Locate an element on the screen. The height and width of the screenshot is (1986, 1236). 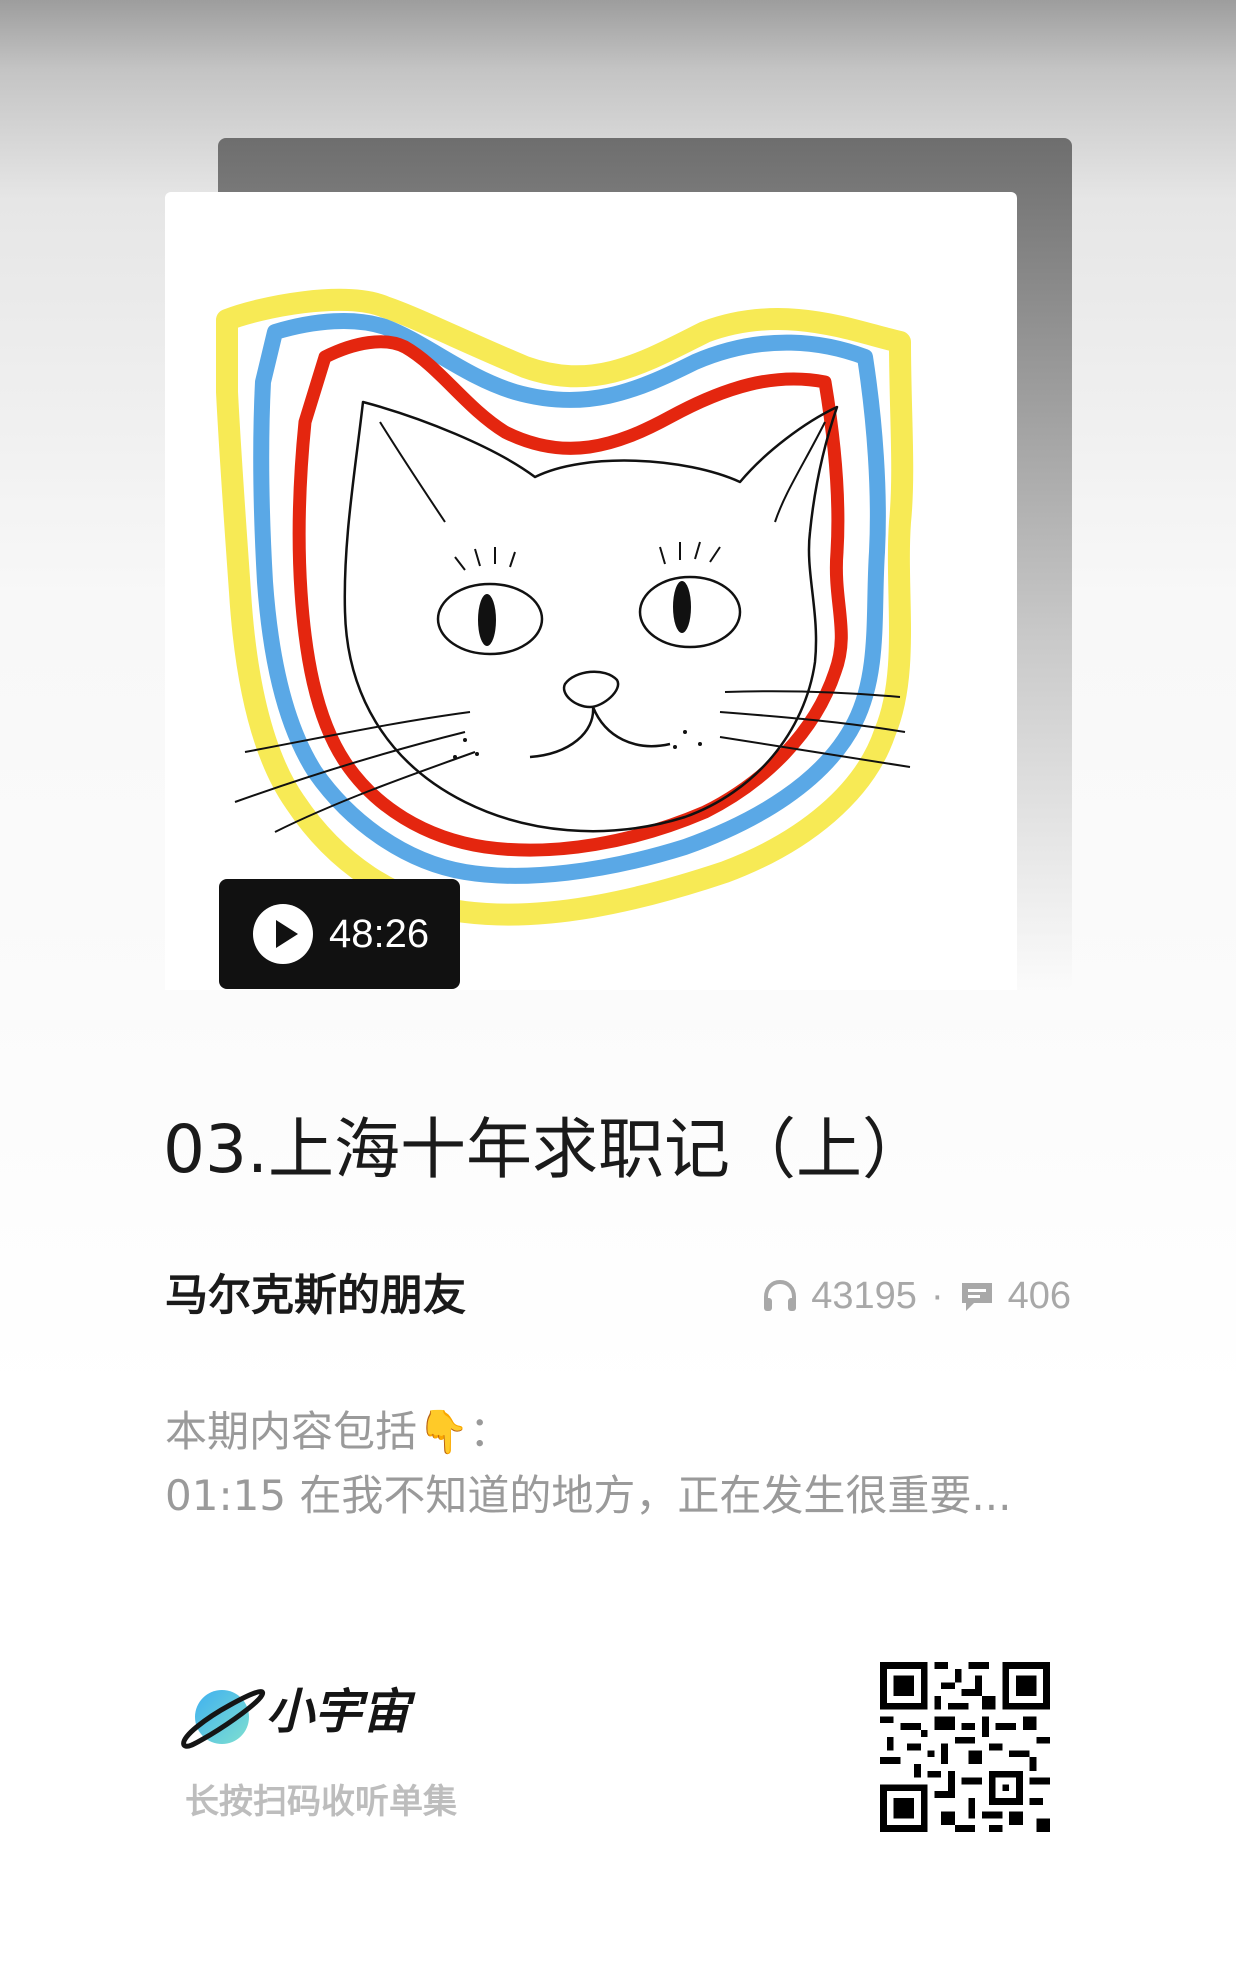
duration-text: 48:26 is located at coordinates (379, 934).